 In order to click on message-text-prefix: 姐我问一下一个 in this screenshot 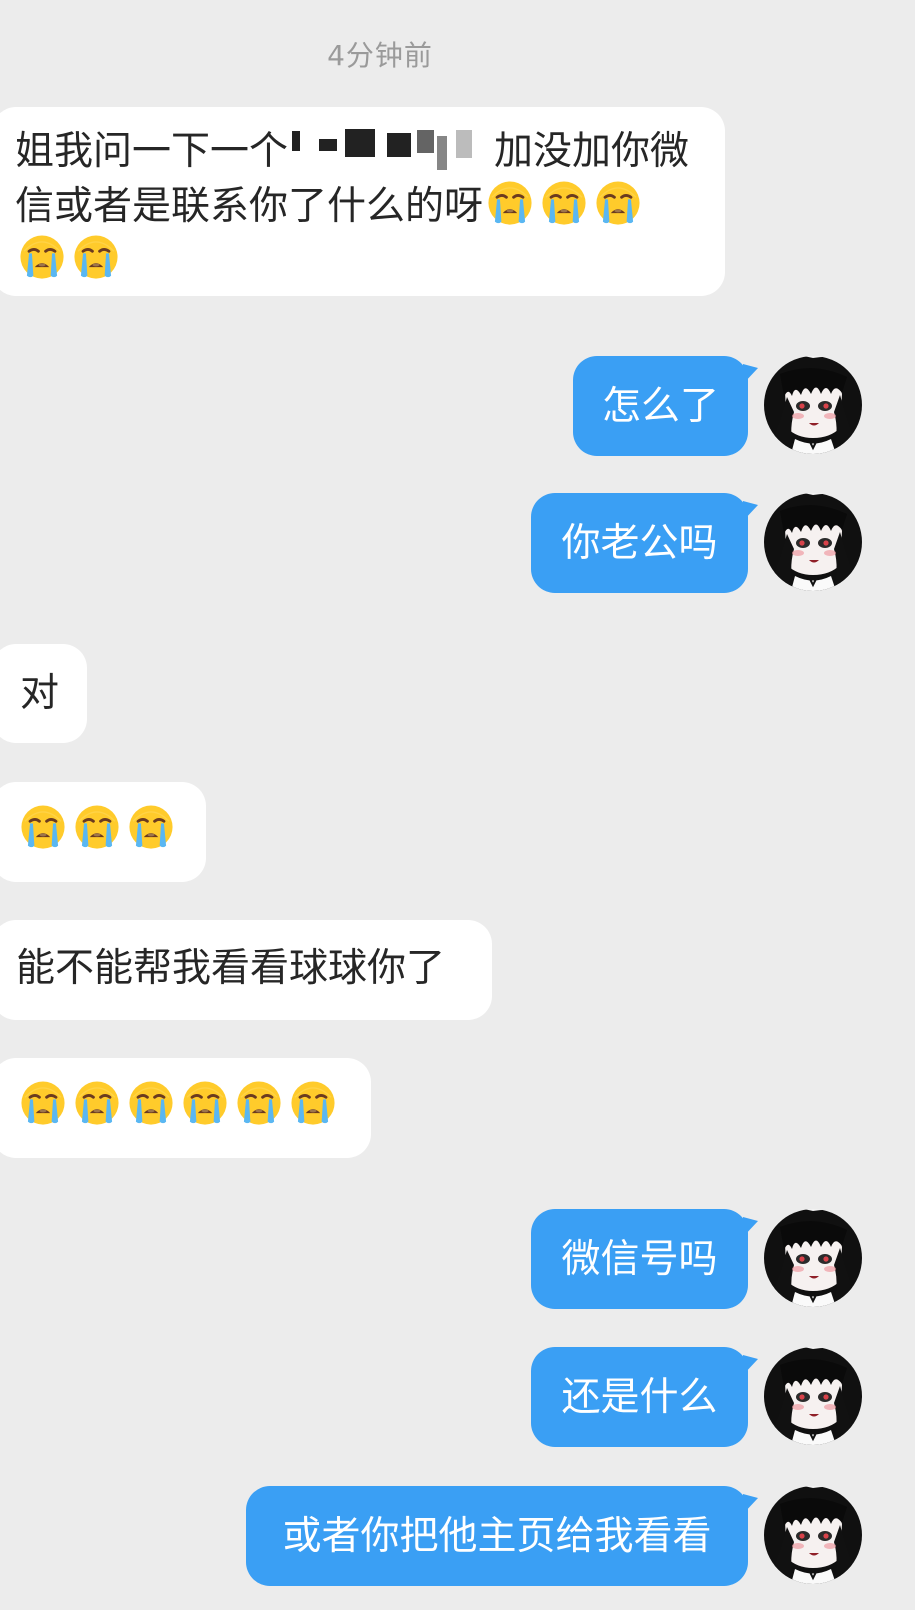, I will do `click(152, 151)`.